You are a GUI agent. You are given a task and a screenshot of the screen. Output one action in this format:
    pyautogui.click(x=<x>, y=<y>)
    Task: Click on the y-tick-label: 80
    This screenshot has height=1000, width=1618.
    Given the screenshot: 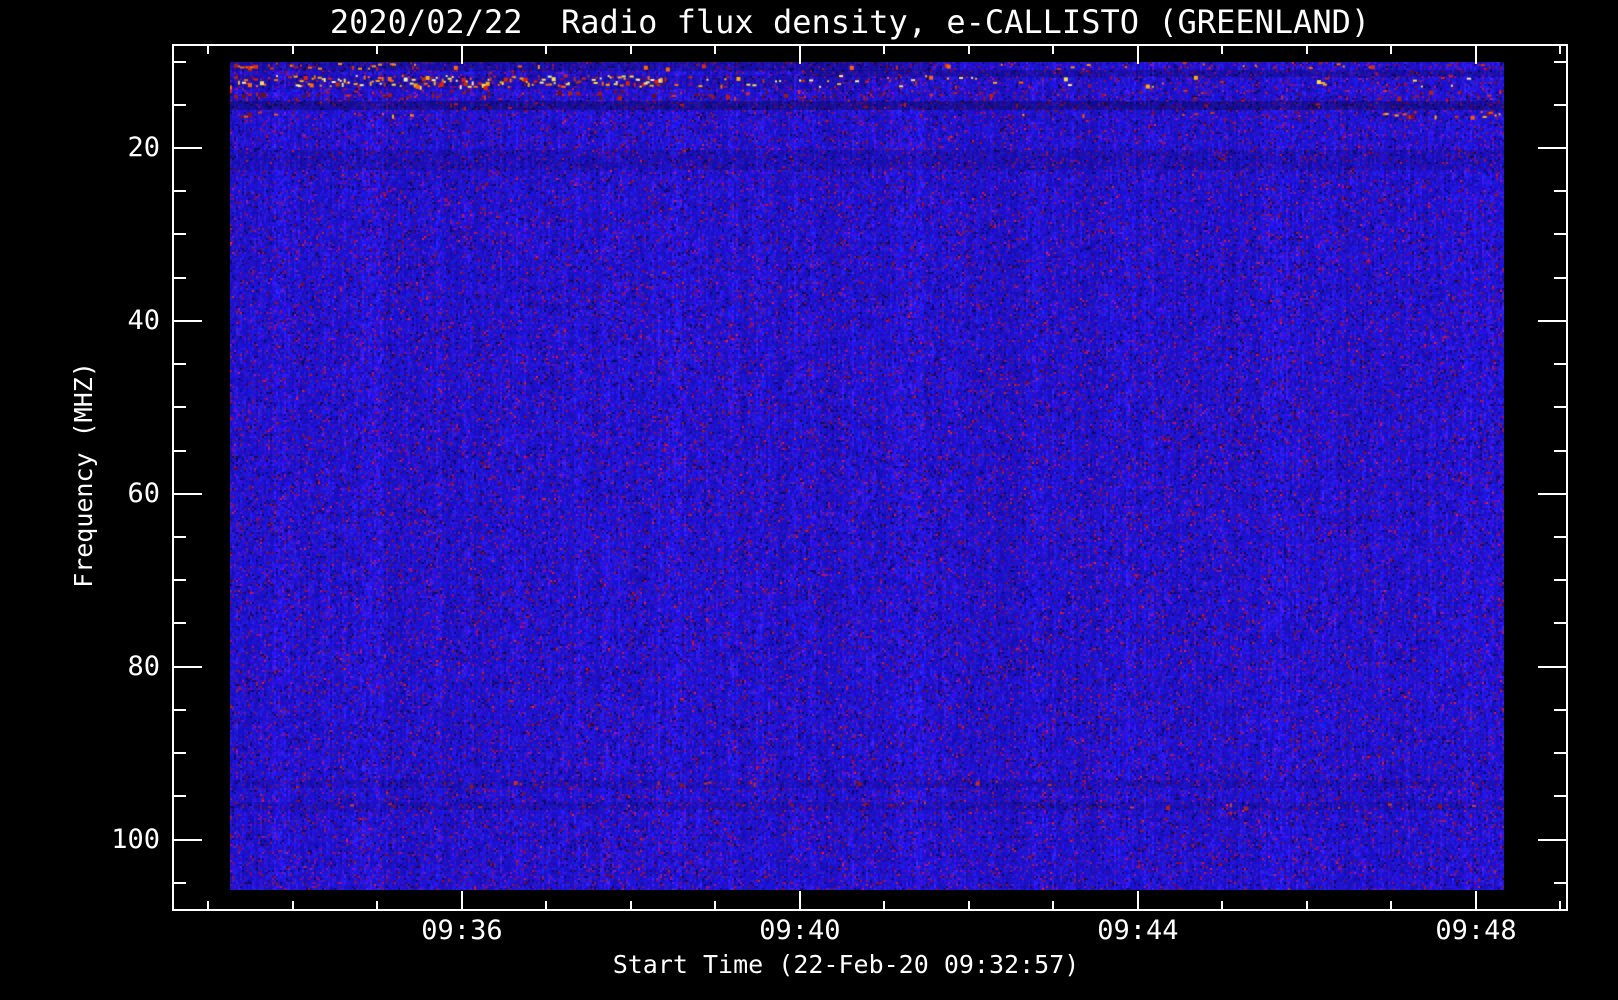 What is the action you would take?
    pyautogui.click(x=143, y=666)
    